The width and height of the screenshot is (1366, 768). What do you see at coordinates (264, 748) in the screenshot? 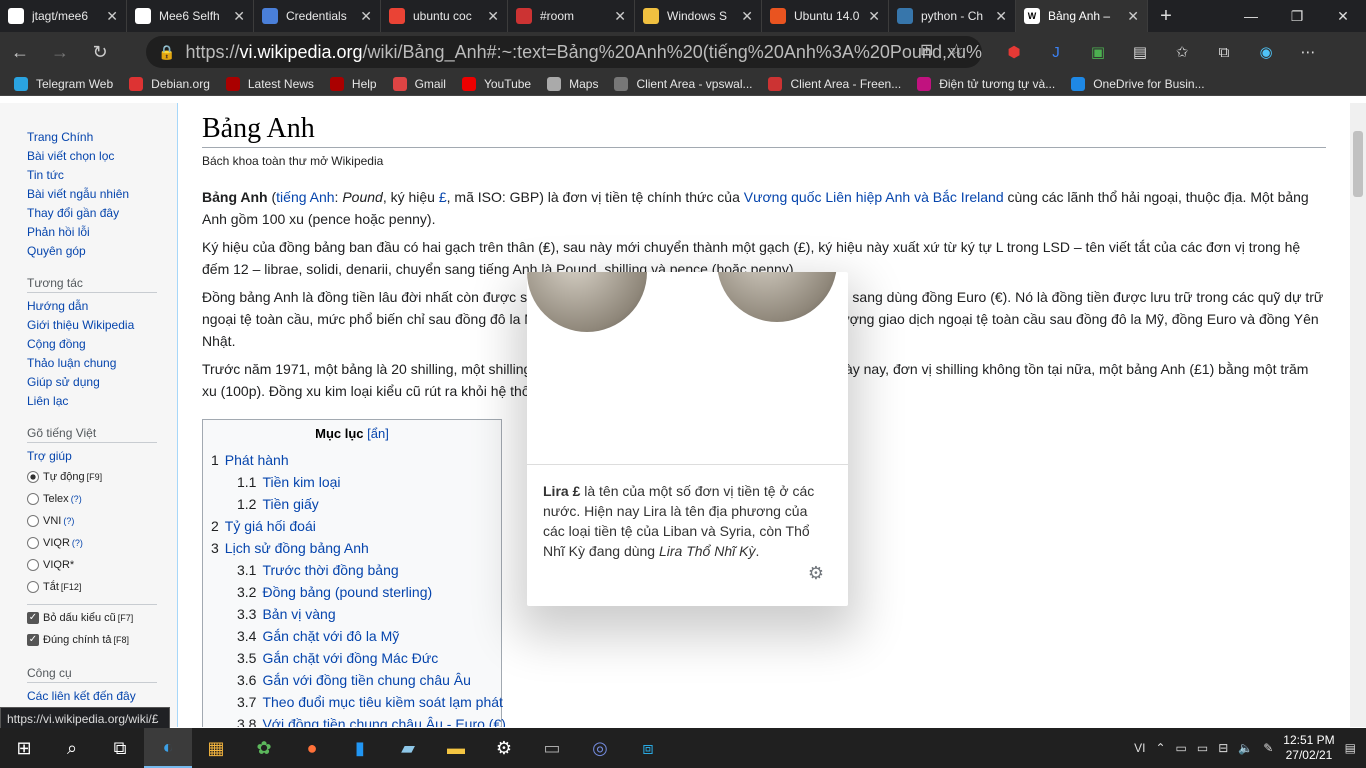
I see `green-app-icon: ✿` at bounding box center [264, 748].